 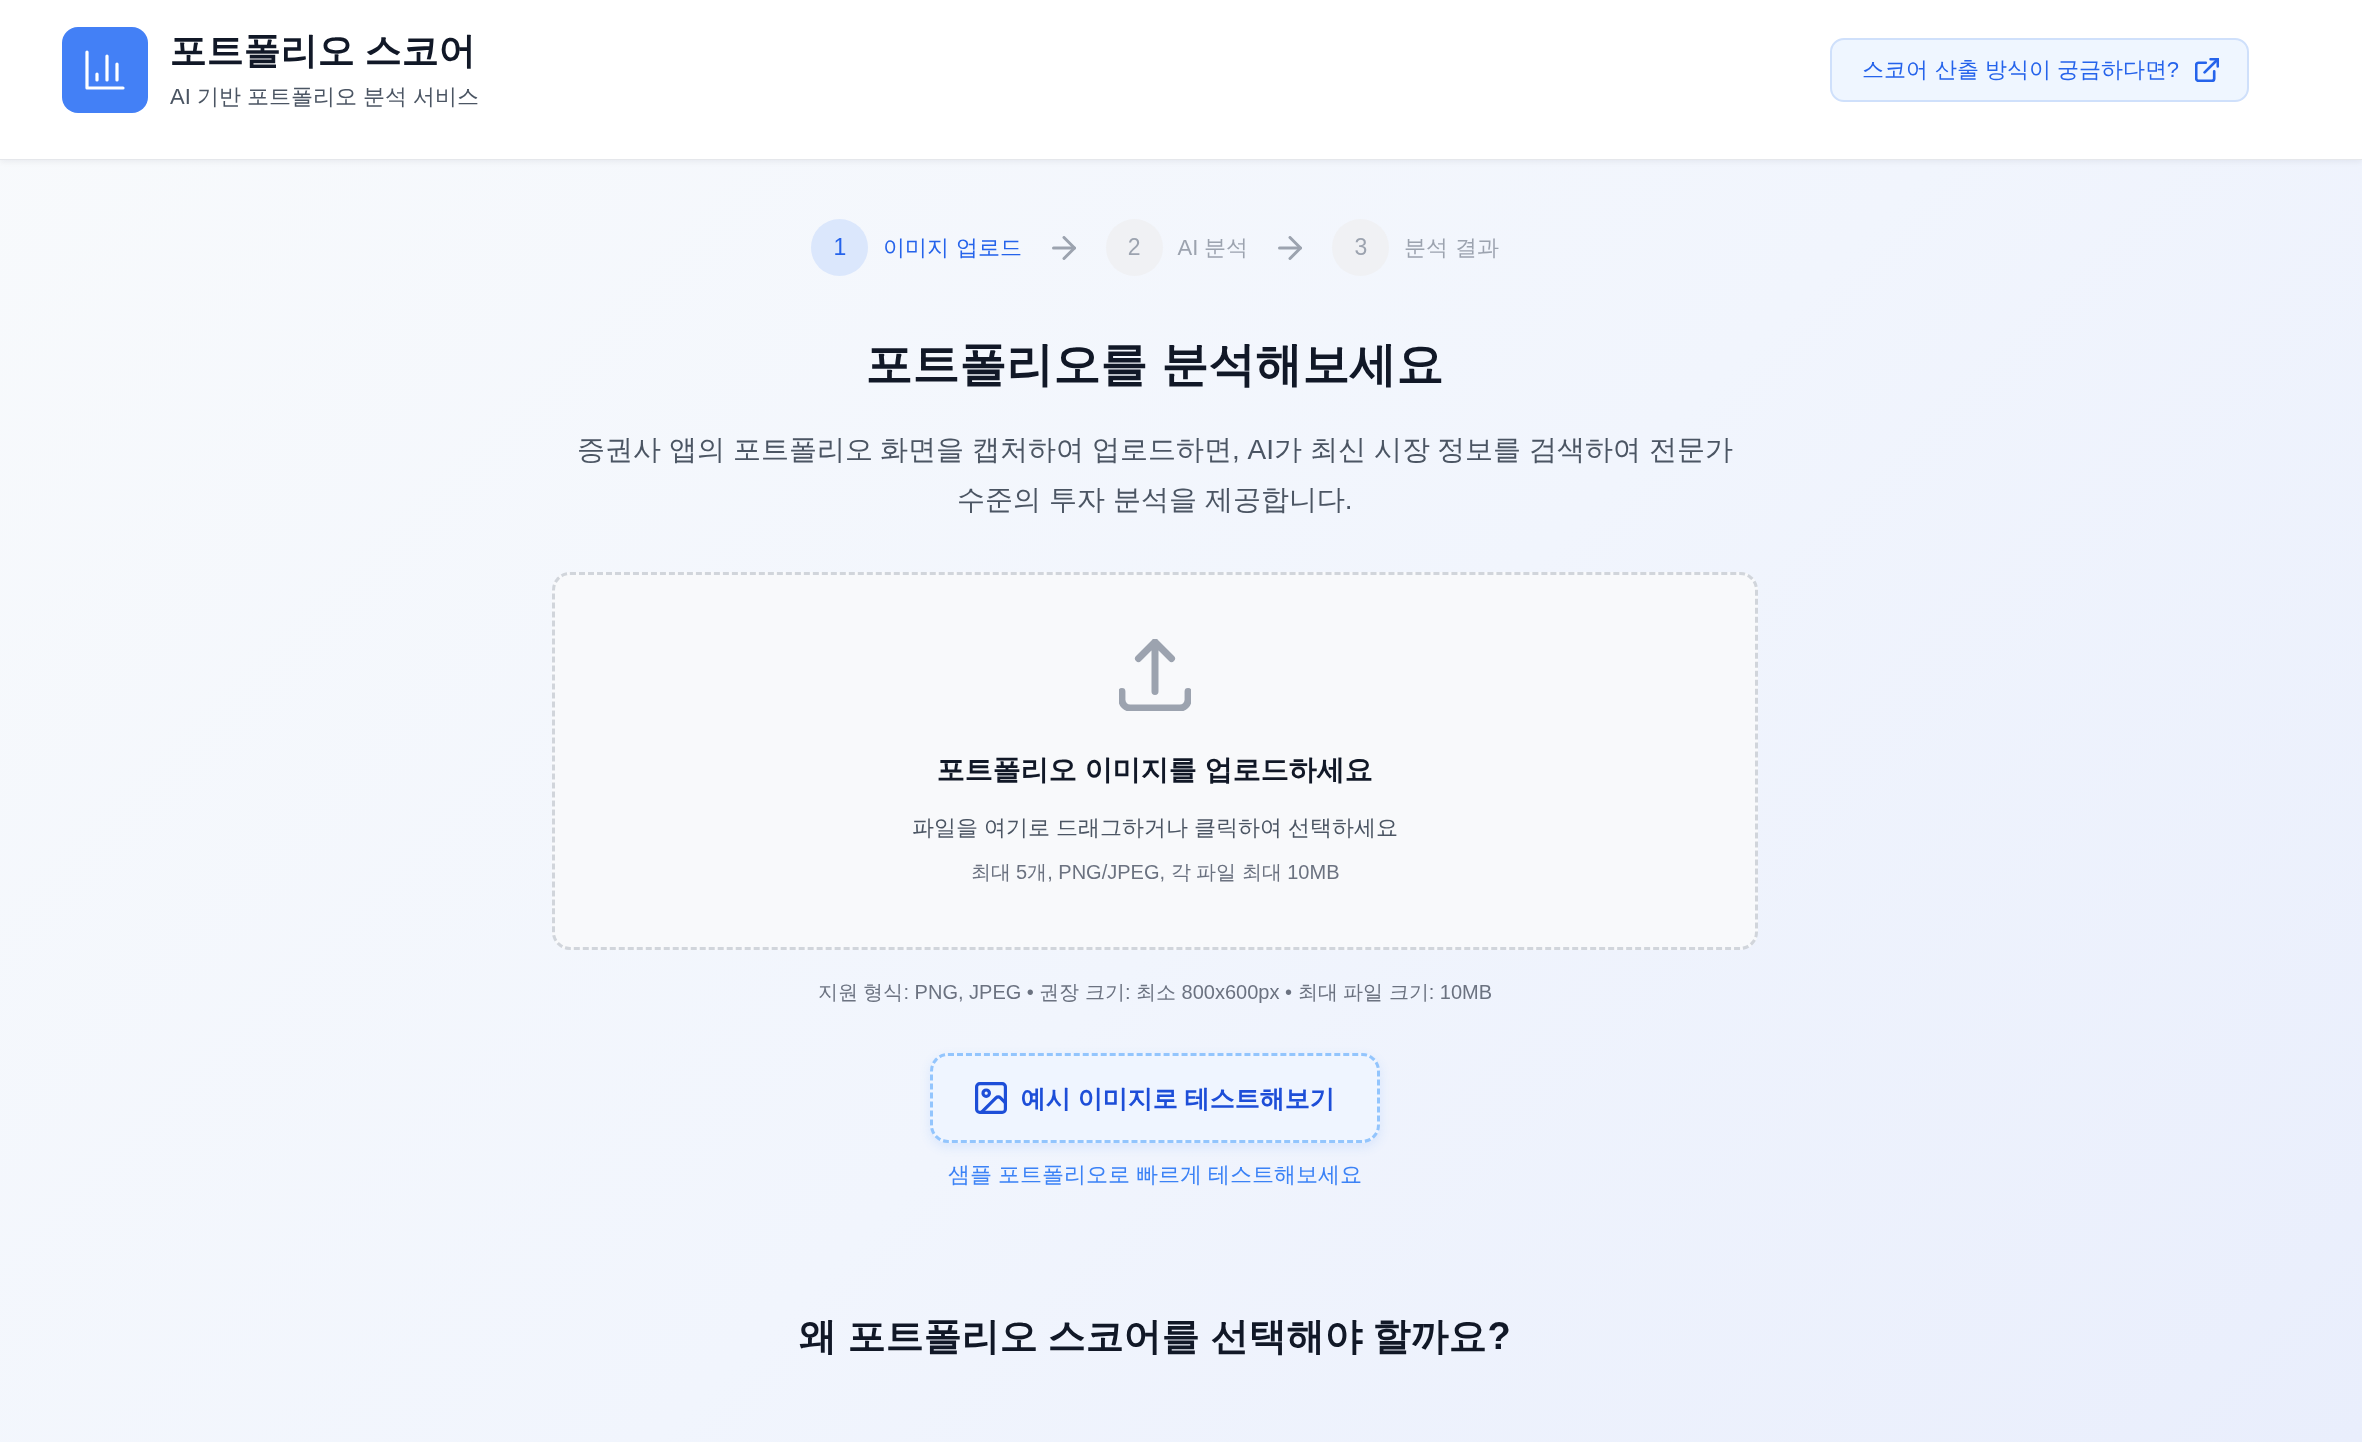 I want to click on image-icon, so click(x=991, y=1098).